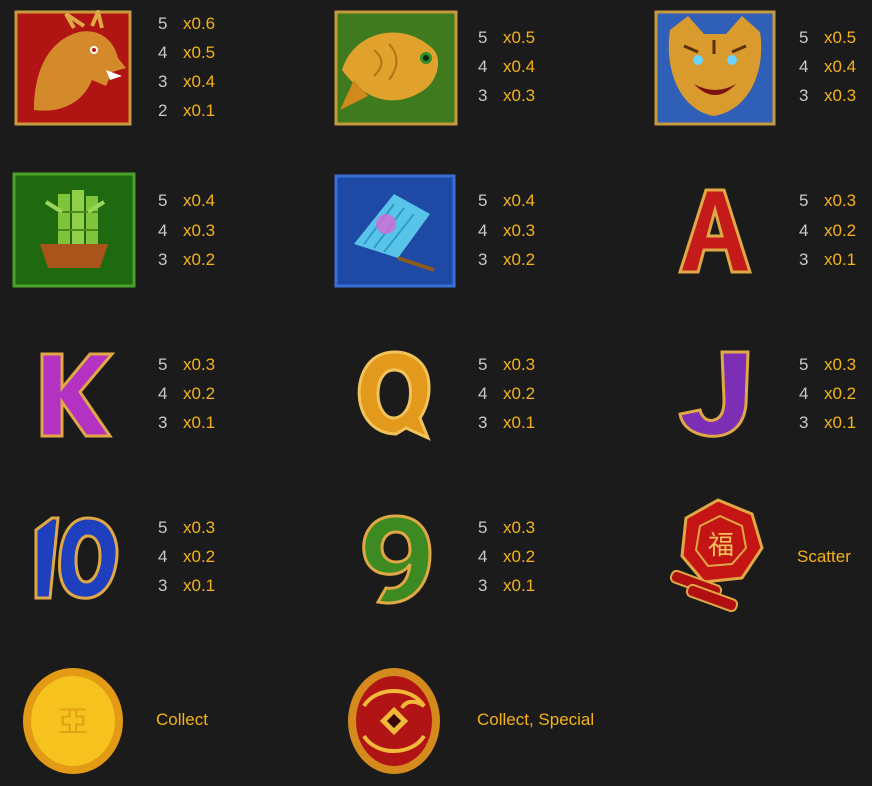  What do you see at coordinates (395, 231) in the screenshot?
I see `fan-icon` at bounding box center [395, 231].